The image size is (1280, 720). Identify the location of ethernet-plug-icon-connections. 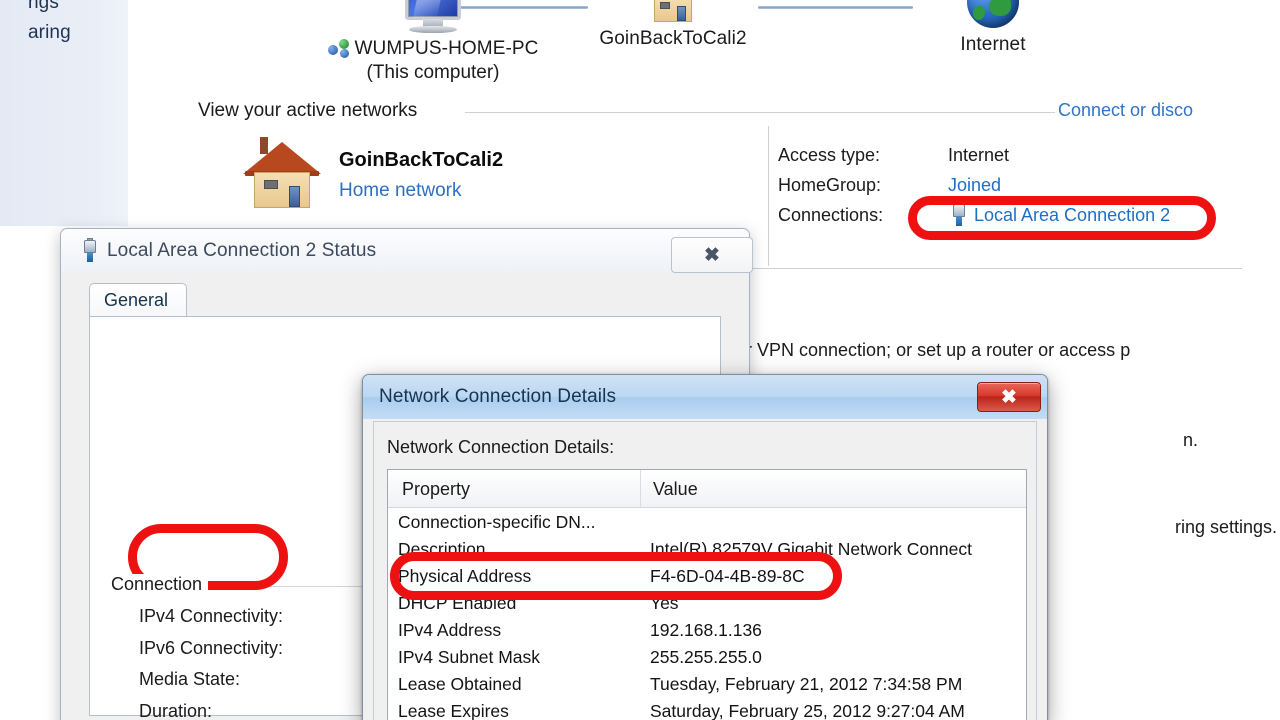
(959, 214).